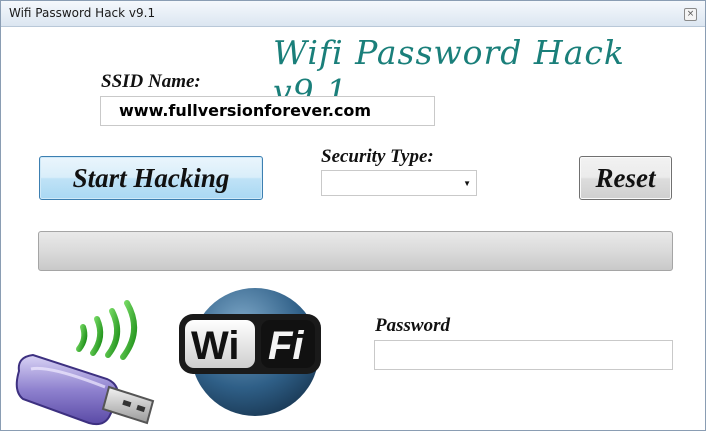  I want to click on window-title: Wifi Password Hack v9.1, so click(82, 13).